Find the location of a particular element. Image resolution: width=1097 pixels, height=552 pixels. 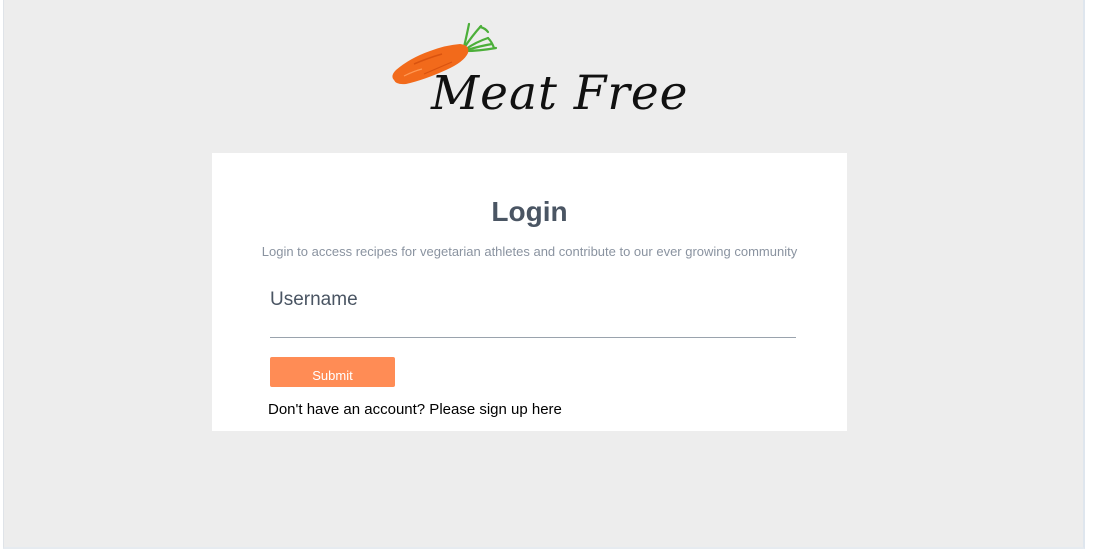

username-label: Username is located at coordinates (314, 299).